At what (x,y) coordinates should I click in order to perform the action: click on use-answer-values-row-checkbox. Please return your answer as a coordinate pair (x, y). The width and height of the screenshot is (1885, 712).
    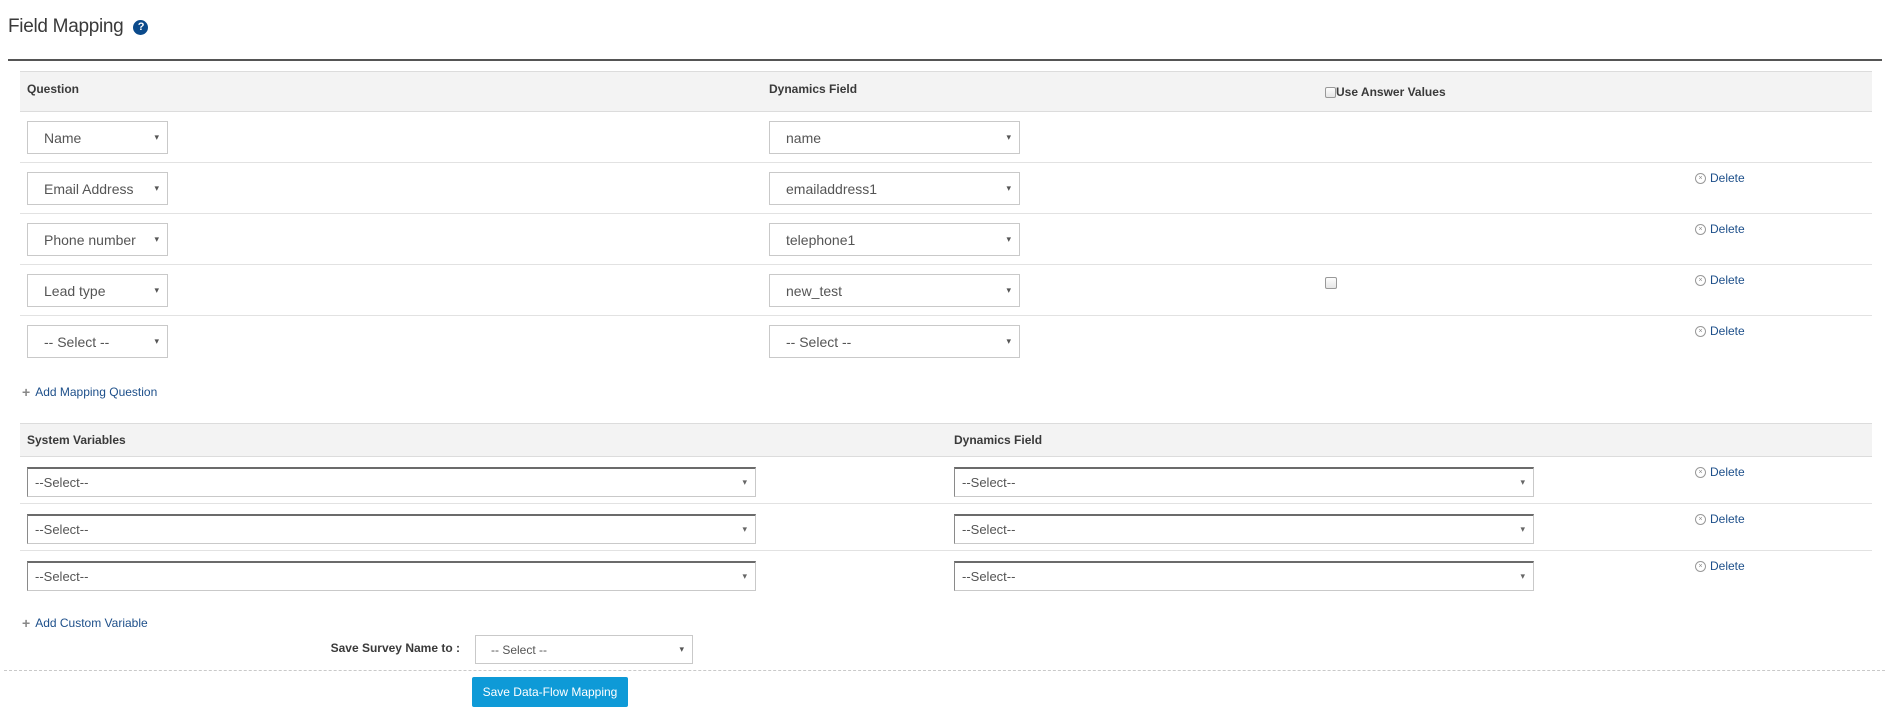
    Looking at the image, I should click on (1331, 283).